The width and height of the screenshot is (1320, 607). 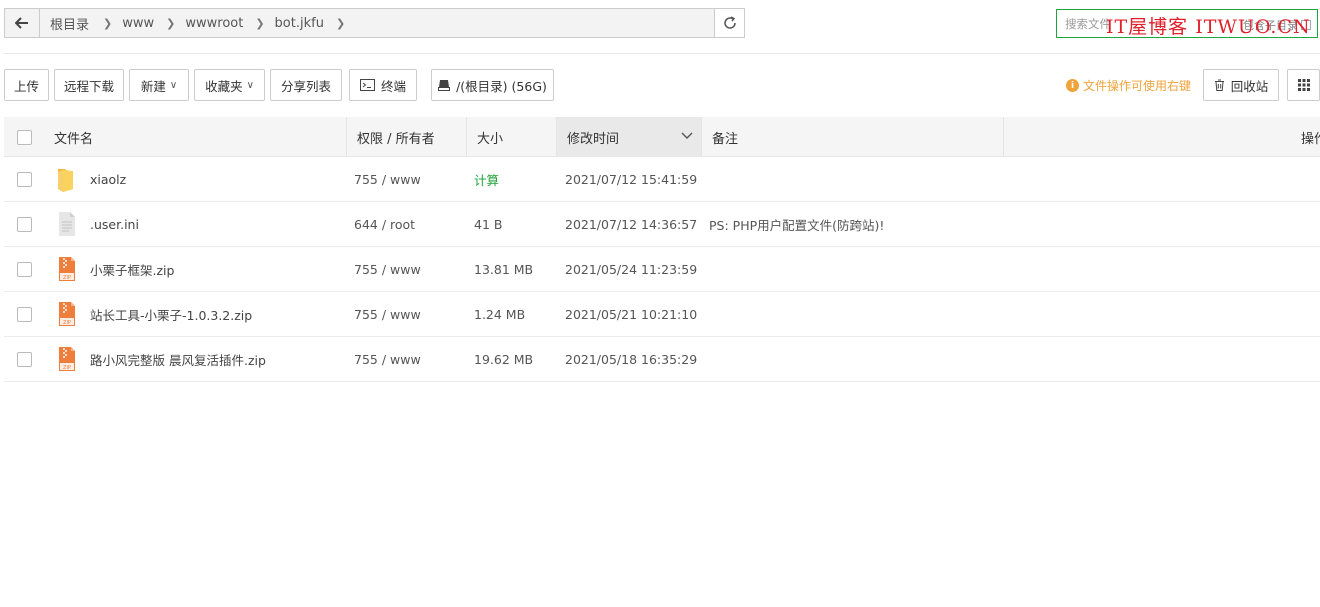 I want to click on refresh-icon, so click(x=729, y=22).